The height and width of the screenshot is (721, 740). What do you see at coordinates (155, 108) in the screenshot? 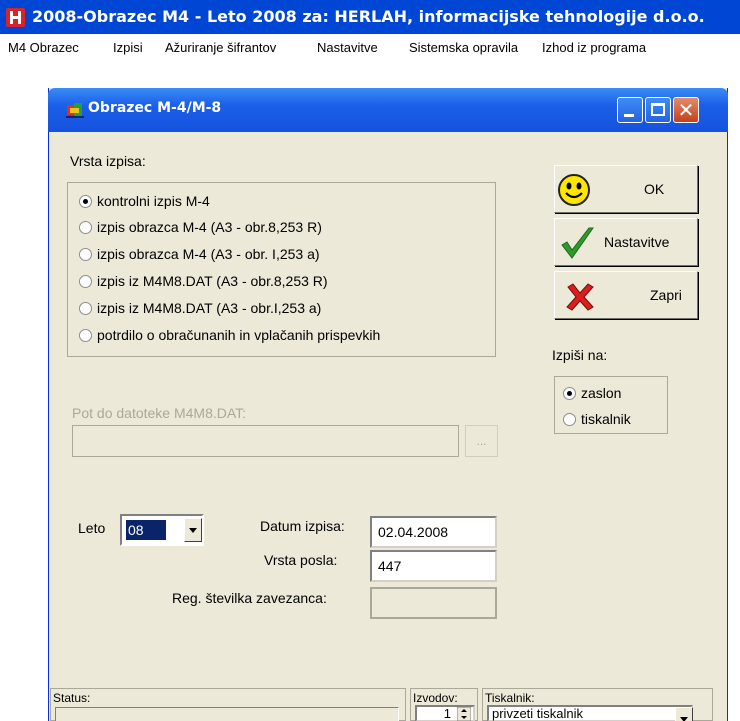
I see `dialog-title: Obrazec M-4/M-8` at bounding box center [155, 108].